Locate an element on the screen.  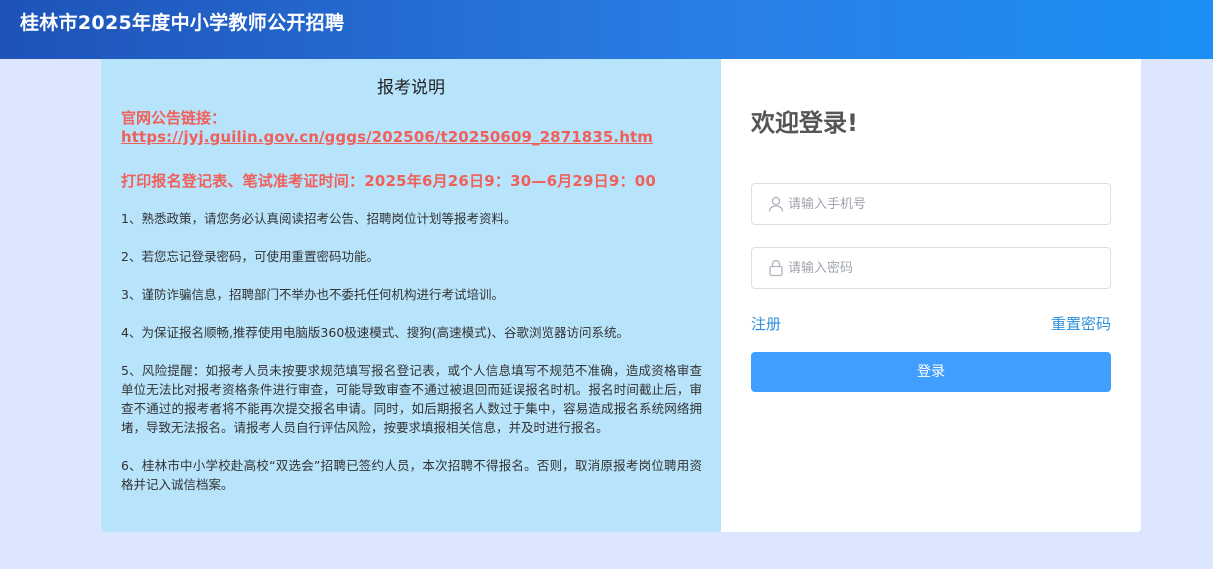
password-field is located at coordinates (931, 268).